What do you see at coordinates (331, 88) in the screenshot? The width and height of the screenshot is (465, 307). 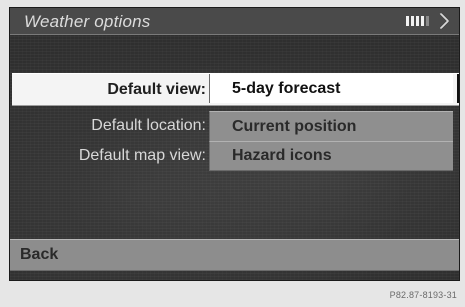 I see `default-view-value: 5-day forecast` at bounding box center [331, 88].